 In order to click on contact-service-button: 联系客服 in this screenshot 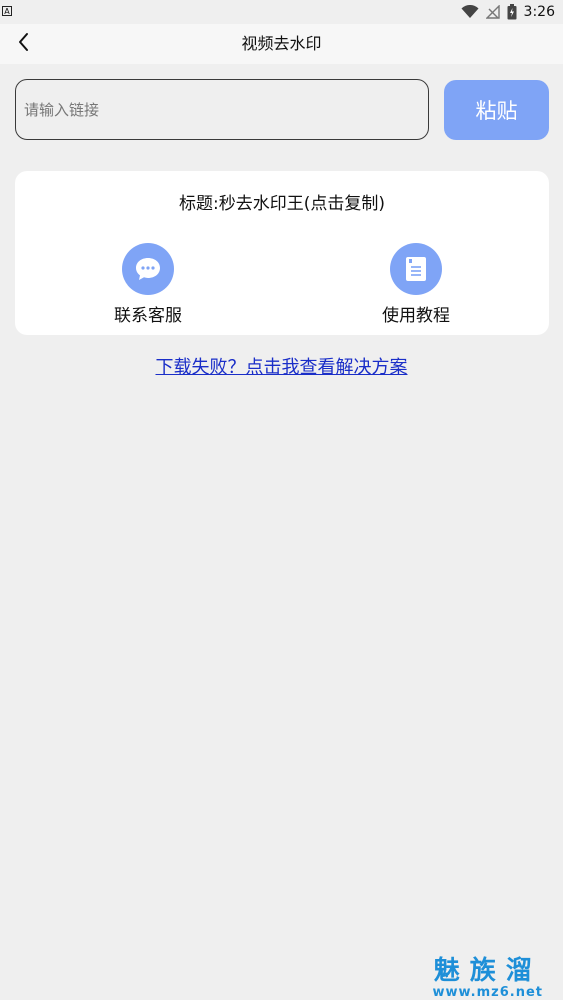, I will do `click(148, 284)`.